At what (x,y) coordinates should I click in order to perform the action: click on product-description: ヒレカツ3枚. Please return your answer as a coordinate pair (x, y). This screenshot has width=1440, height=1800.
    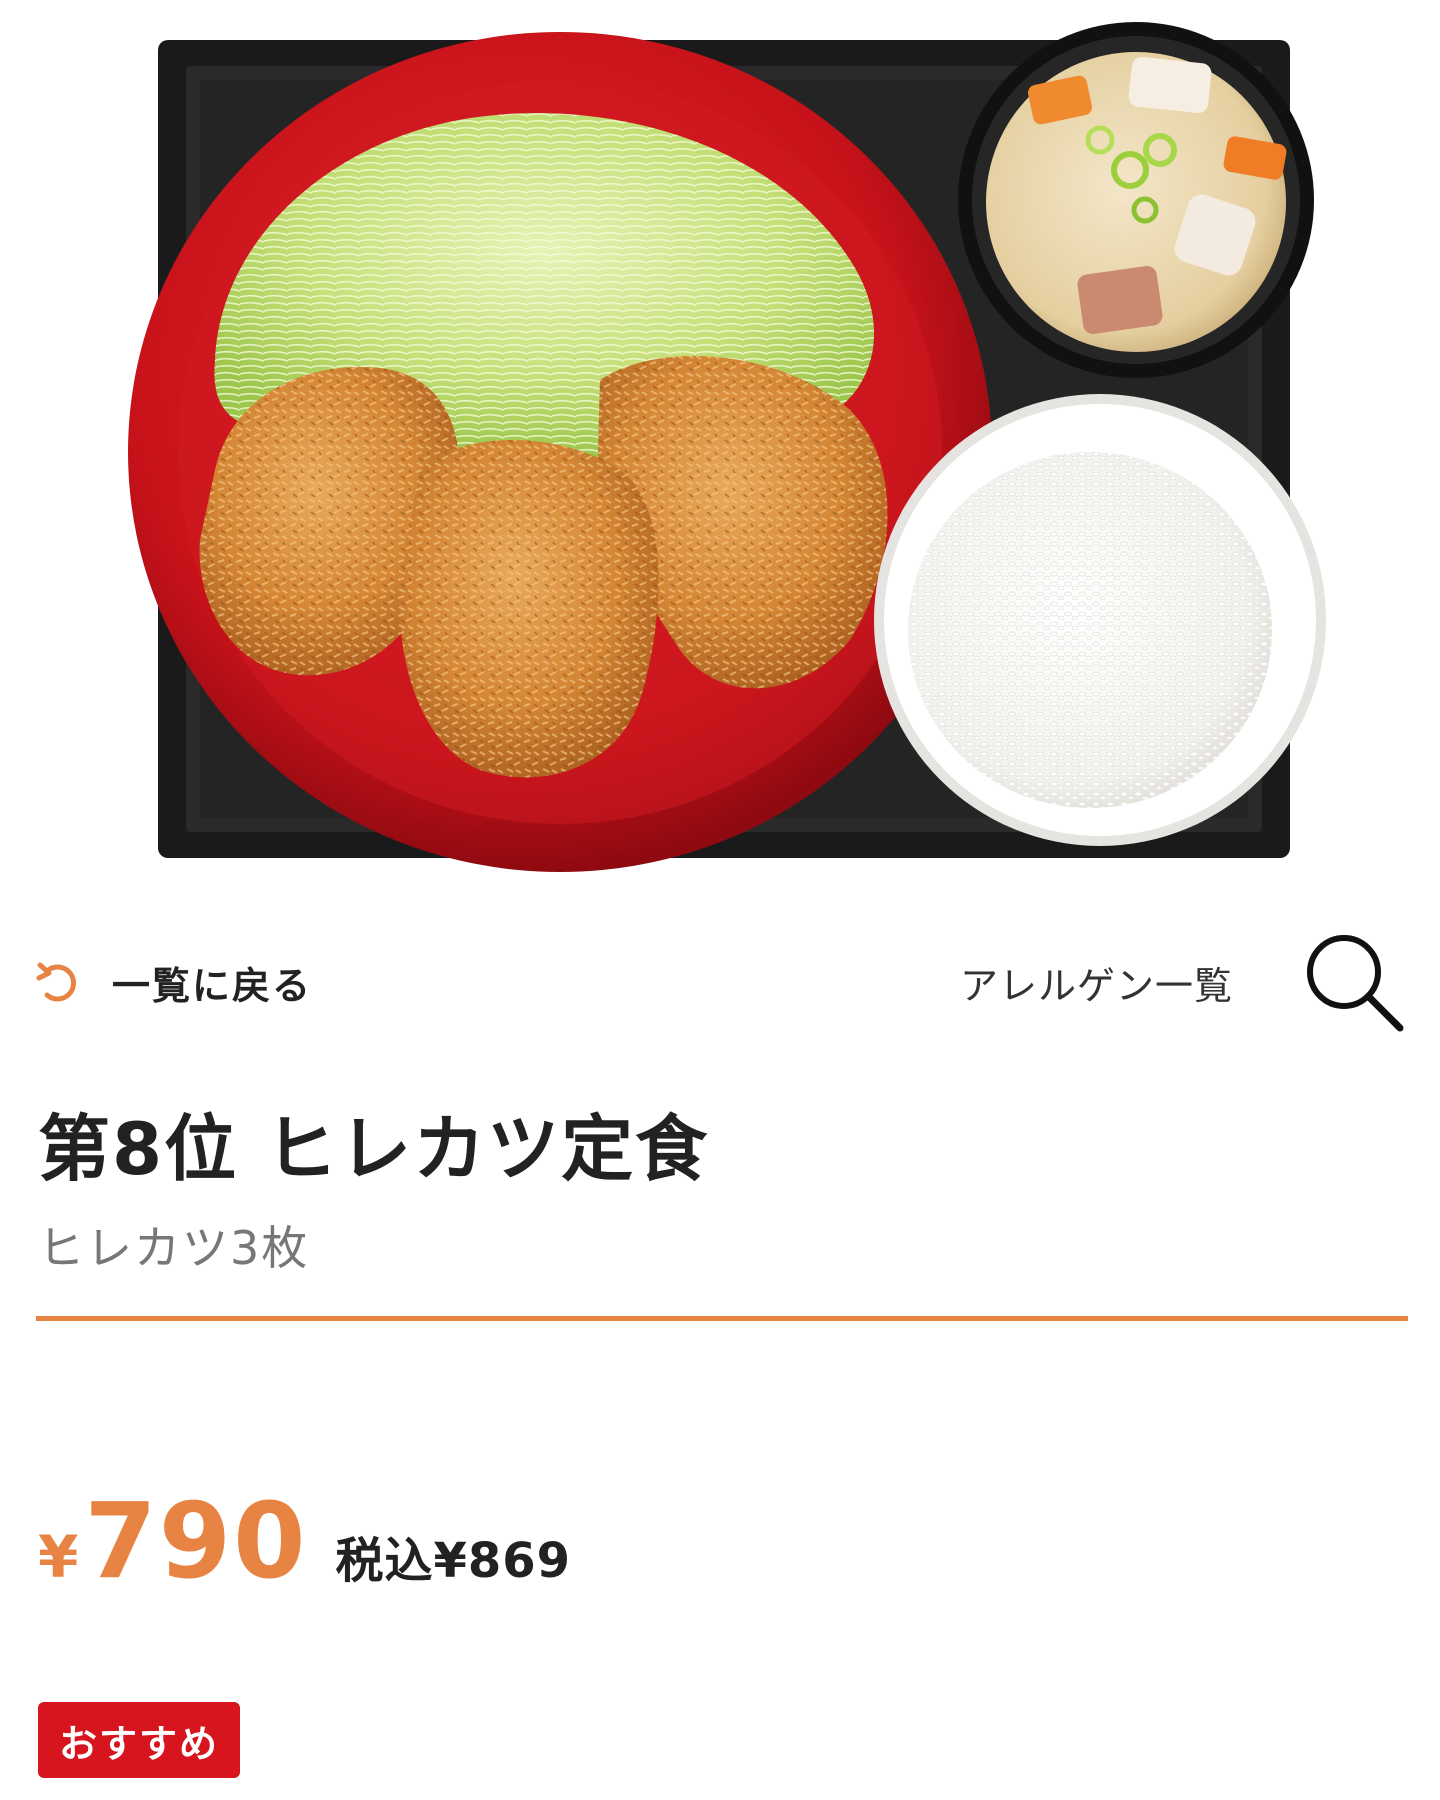
    Looking at the image, I should click on (174, 1248).